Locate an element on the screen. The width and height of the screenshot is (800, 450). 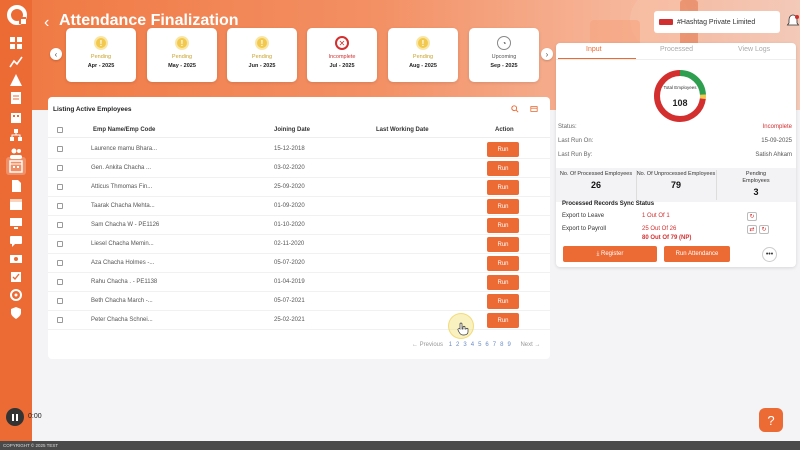
alert-icon is located at coordinates (16, 80).